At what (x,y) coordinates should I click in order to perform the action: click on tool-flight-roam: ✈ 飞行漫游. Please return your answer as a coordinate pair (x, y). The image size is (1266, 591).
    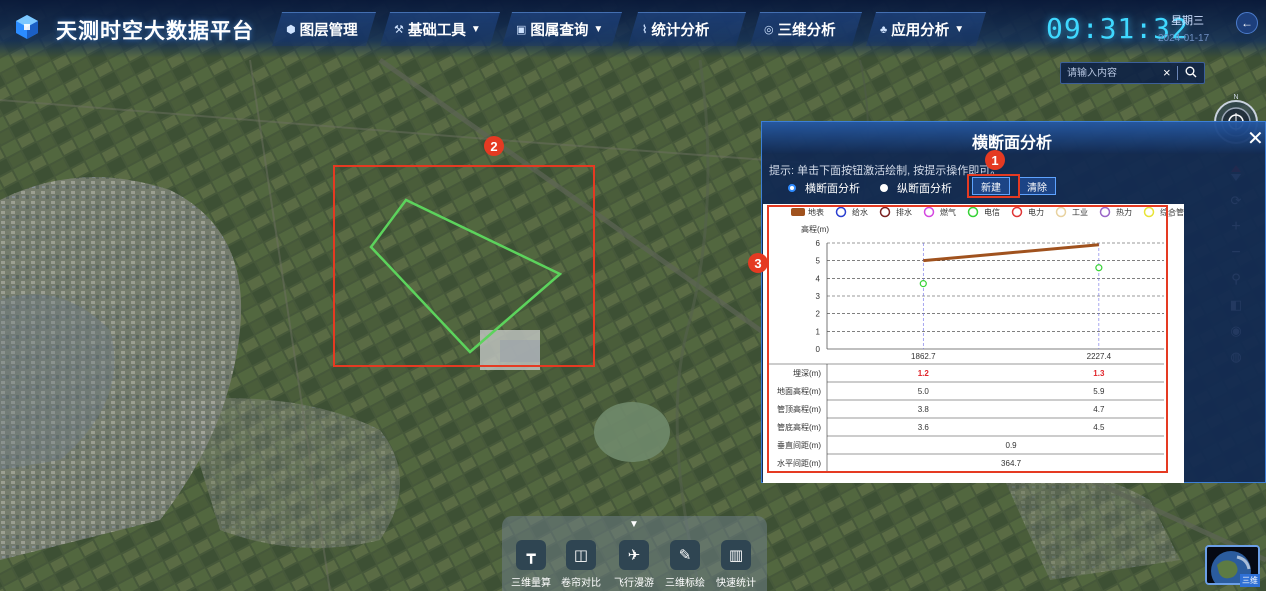
    Looking at the image, I should click on (634, 564).